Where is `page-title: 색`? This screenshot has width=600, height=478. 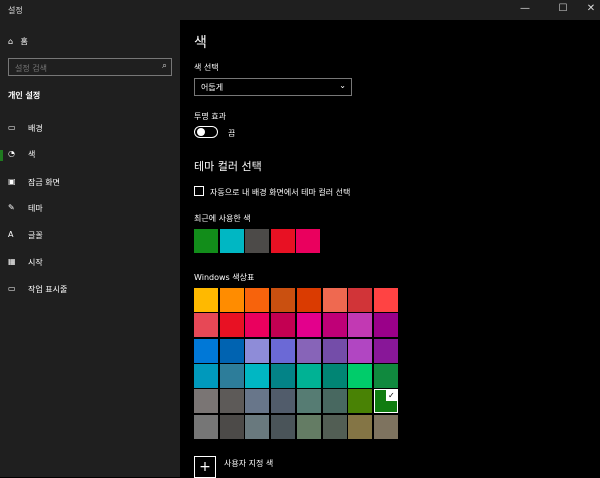 page-title: 색 is located at coordinates (200, 43).